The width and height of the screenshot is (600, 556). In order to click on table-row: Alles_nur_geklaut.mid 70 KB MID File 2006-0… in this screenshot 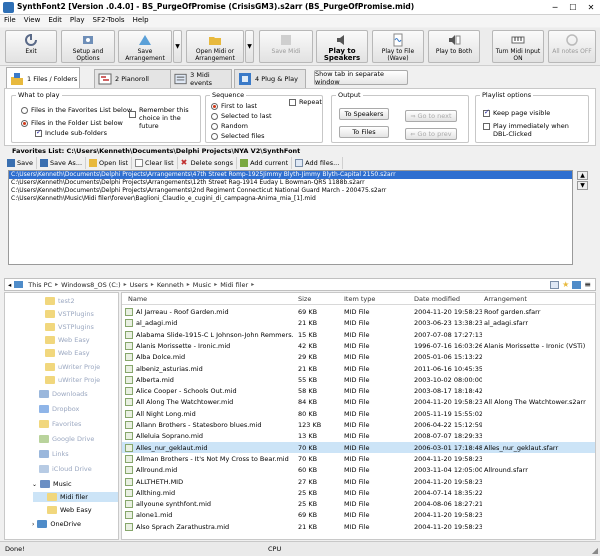, I will do `click(358, 447)`.